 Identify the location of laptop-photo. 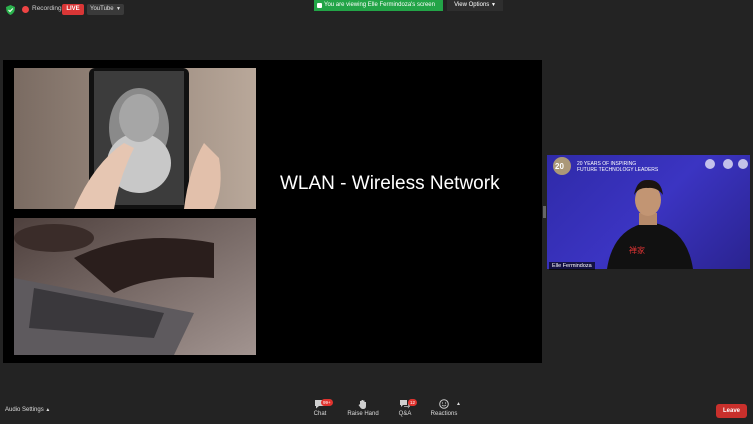
(135, 286).